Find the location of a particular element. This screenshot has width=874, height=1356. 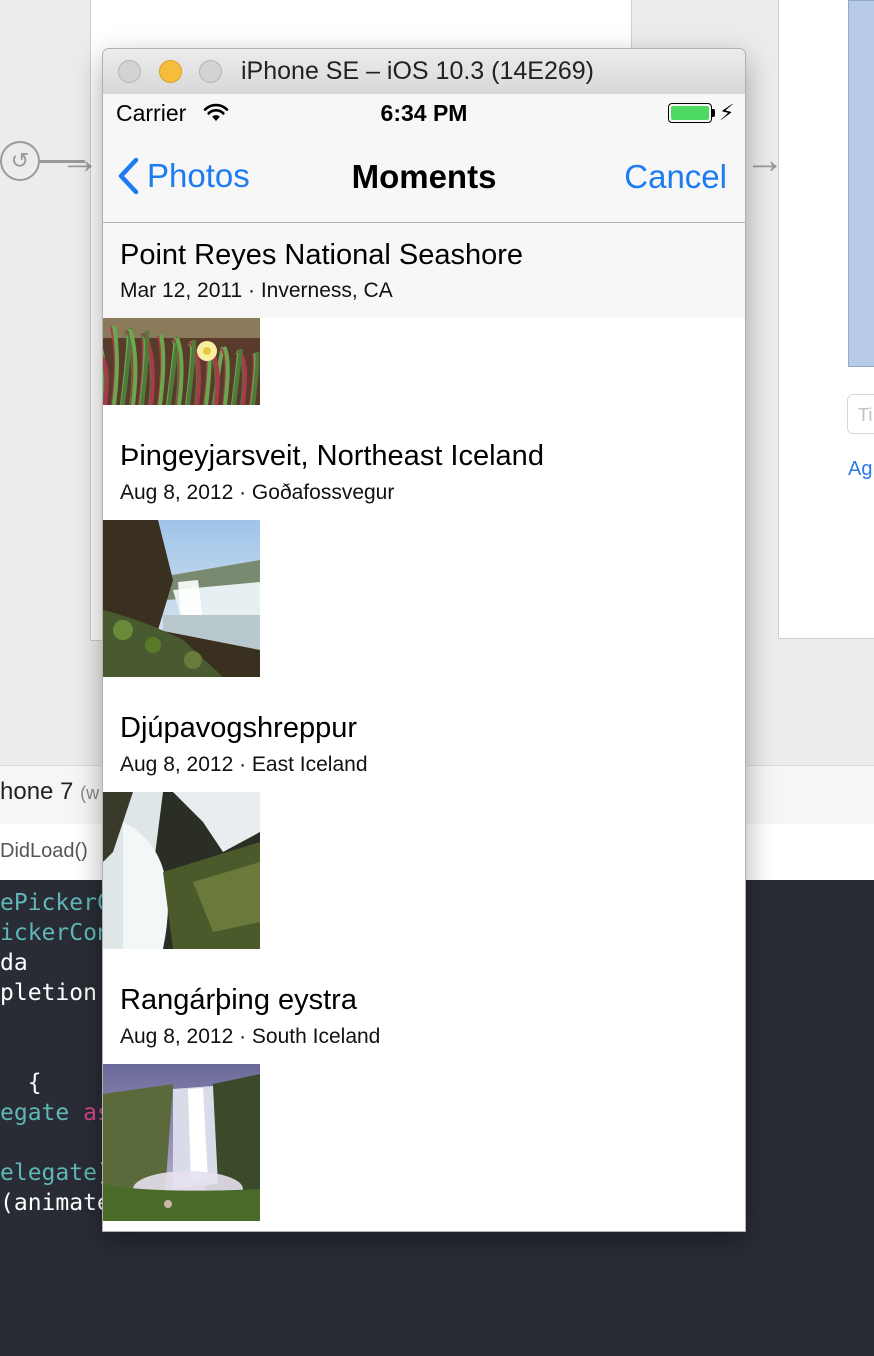

moment-title: Þingeyjarsveit, Northeast Iceland is located at coordinates (332, 456).